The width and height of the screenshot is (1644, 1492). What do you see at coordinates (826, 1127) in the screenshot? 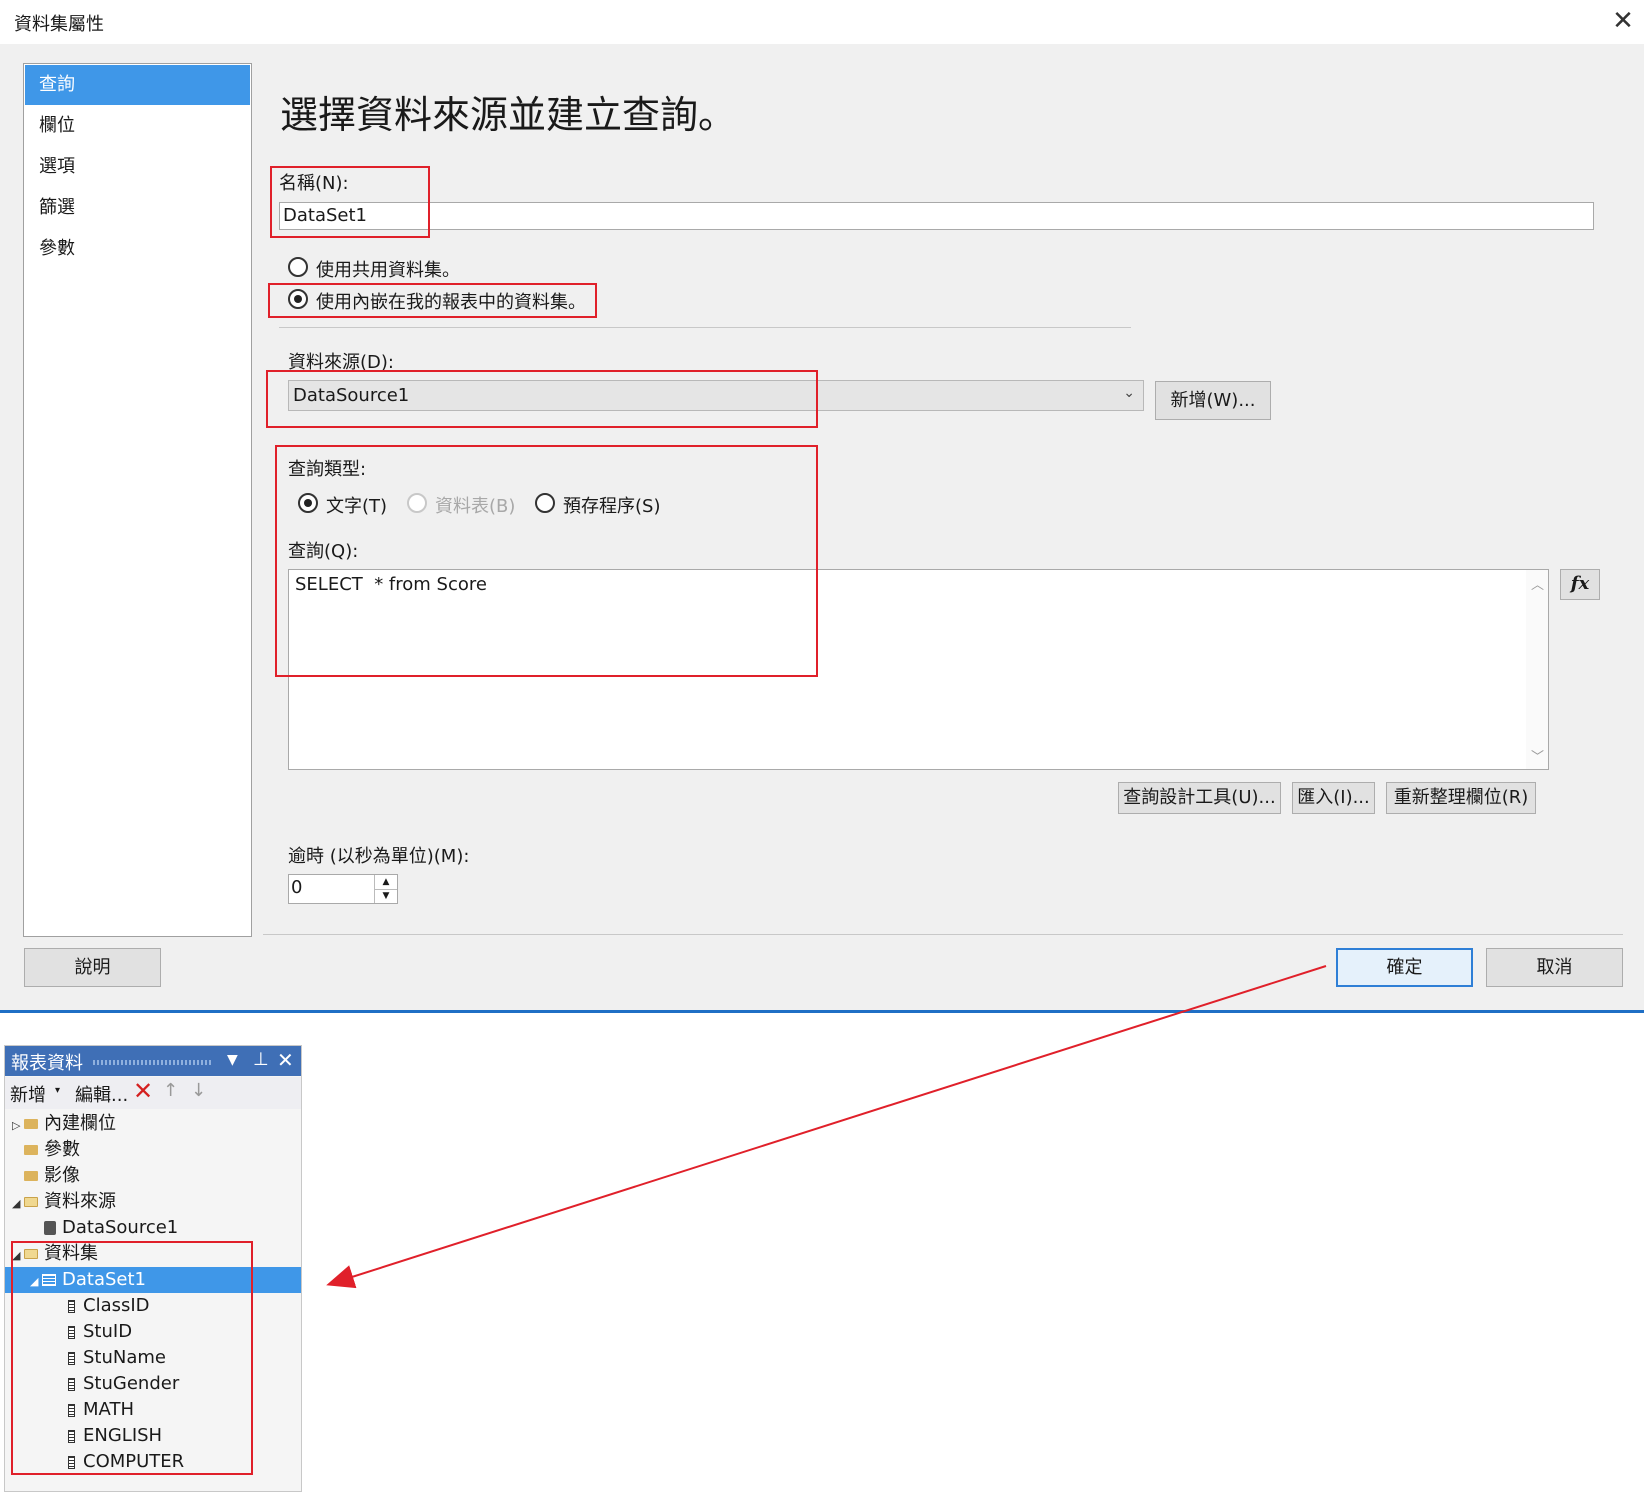
I see `annotation-arrow` at bounding box center [826, 1127].